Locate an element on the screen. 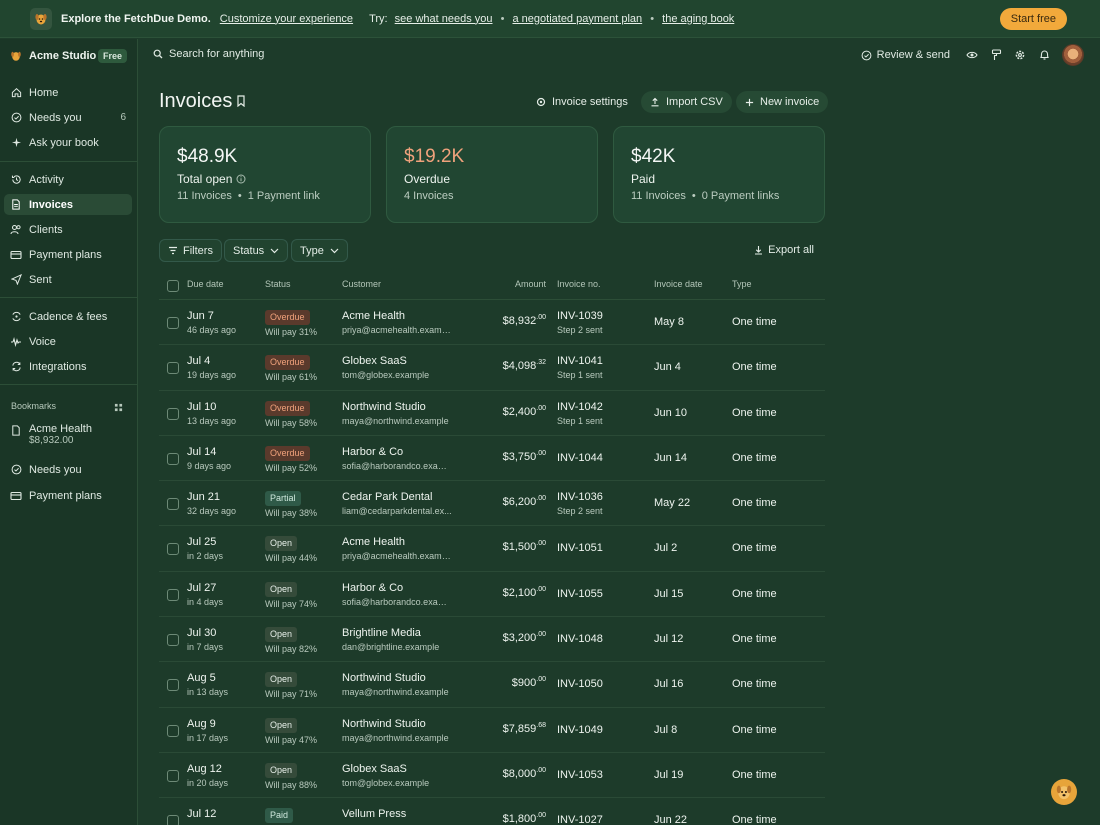 The width and height of the screenshot is (1100, 825). bookmark-payment-plans: Payment plans is located at coordinates (68, 495).